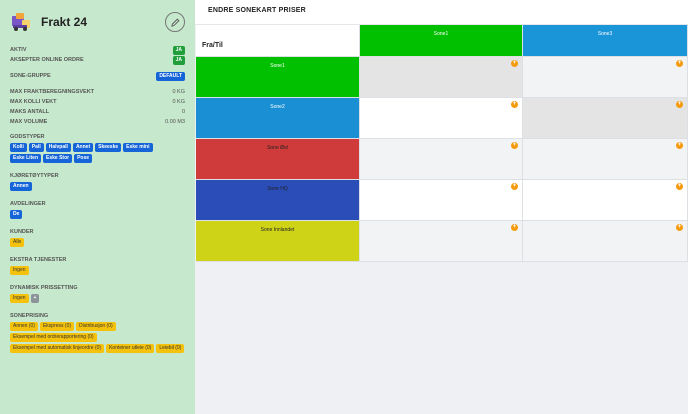  What do you see at coordinates (97, 186) in the screenshot?
I see `kjoretoytyper-list: Annen` at bounding box center [97, 186].